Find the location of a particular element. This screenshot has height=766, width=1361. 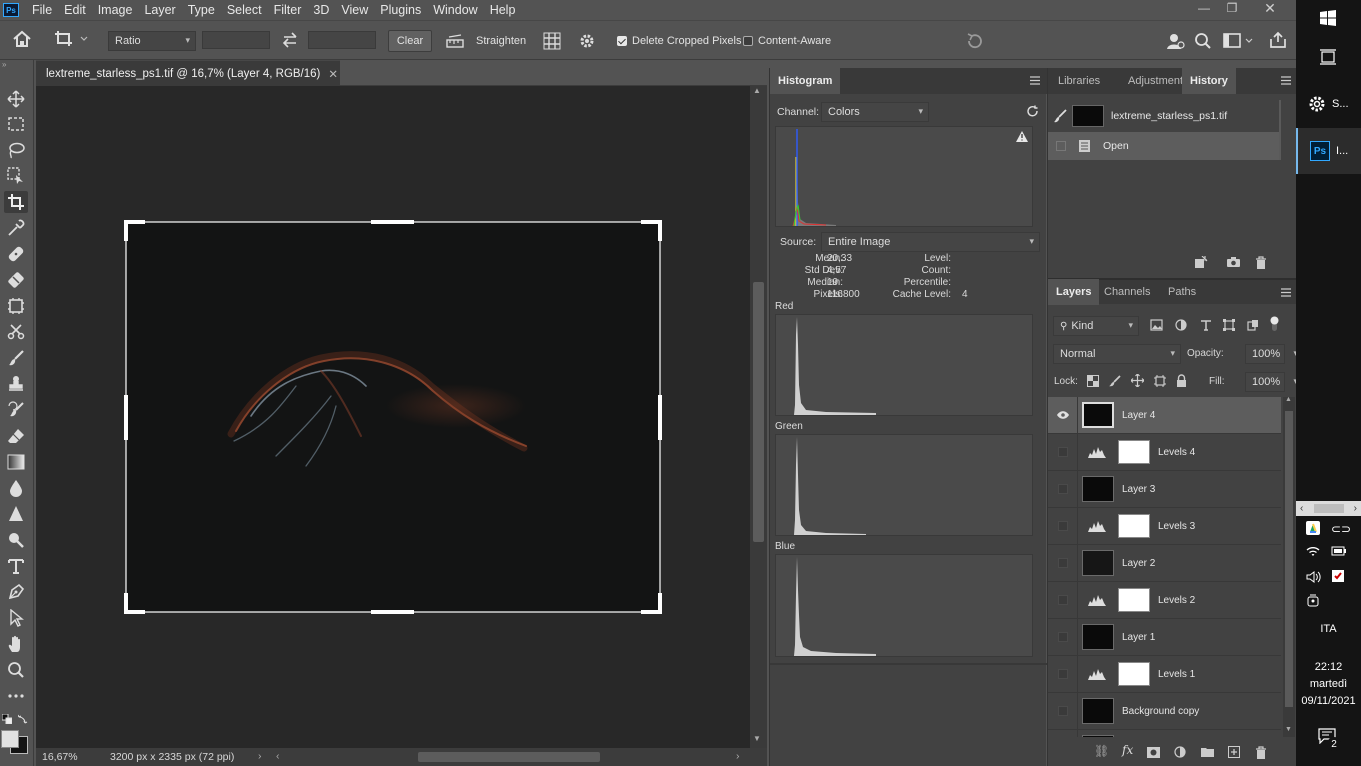

gear-icon is located at coordinates (587, 41).